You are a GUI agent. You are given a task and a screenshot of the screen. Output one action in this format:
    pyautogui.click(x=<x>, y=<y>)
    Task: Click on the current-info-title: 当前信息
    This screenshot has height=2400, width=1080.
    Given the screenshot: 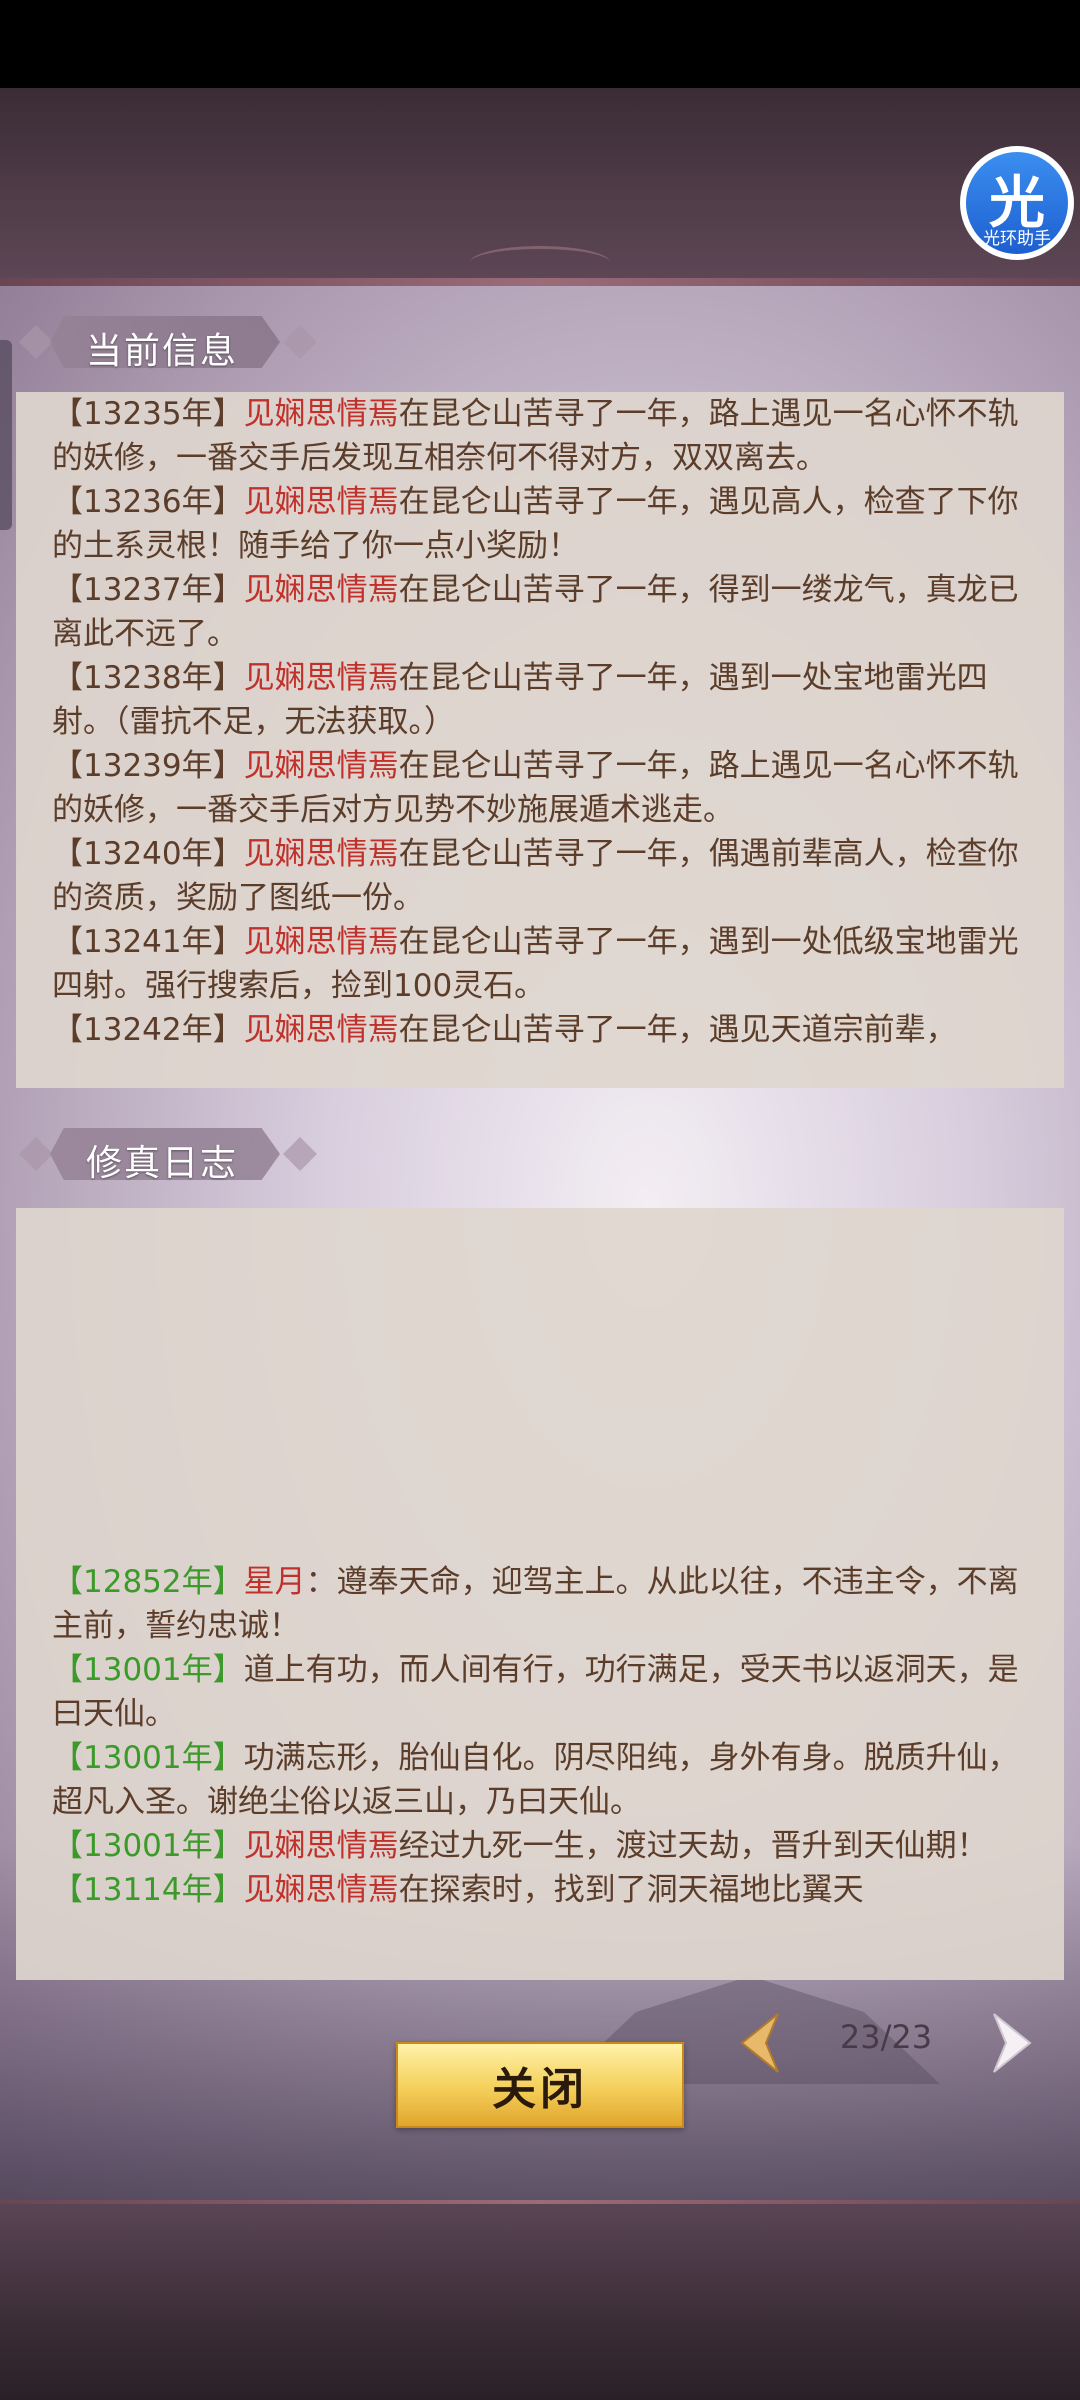 What is the action you would take?
    pyautogui.click(x=162, y=351)
    